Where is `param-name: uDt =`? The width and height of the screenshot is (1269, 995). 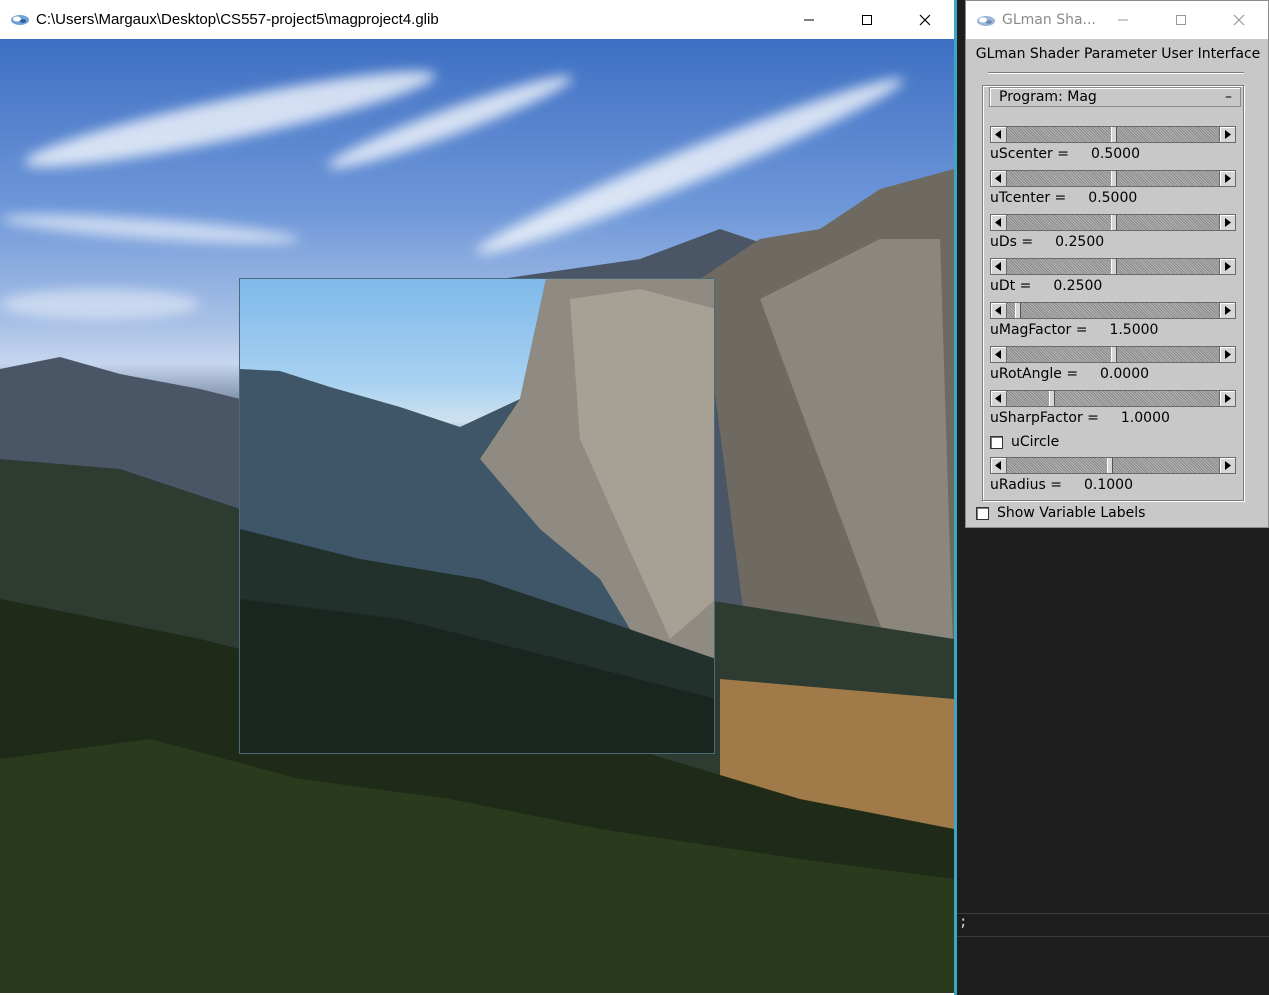
param-name: uDt = is located at coordinates (1011, 286).